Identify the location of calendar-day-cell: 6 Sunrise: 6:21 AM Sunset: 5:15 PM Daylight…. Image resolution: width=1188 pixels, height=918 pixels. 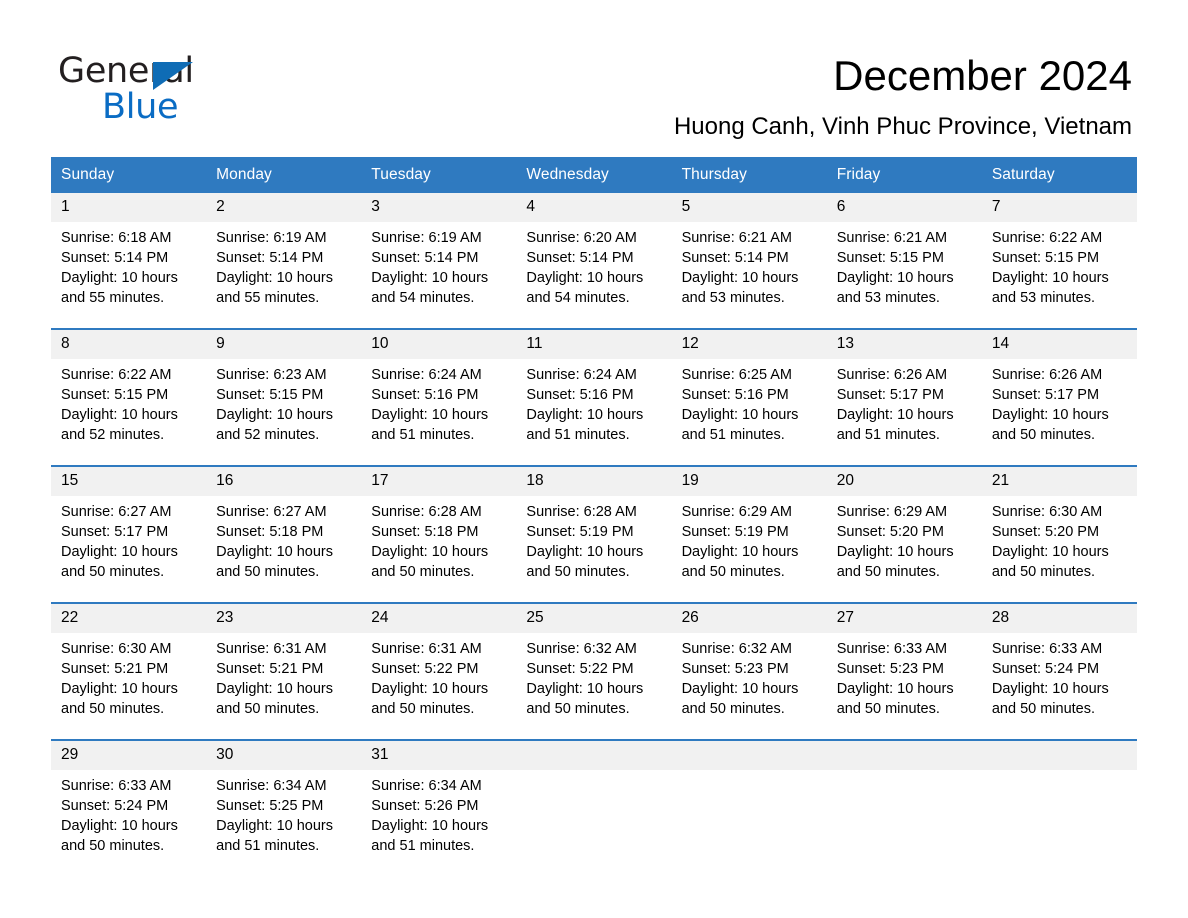
(904, 261).